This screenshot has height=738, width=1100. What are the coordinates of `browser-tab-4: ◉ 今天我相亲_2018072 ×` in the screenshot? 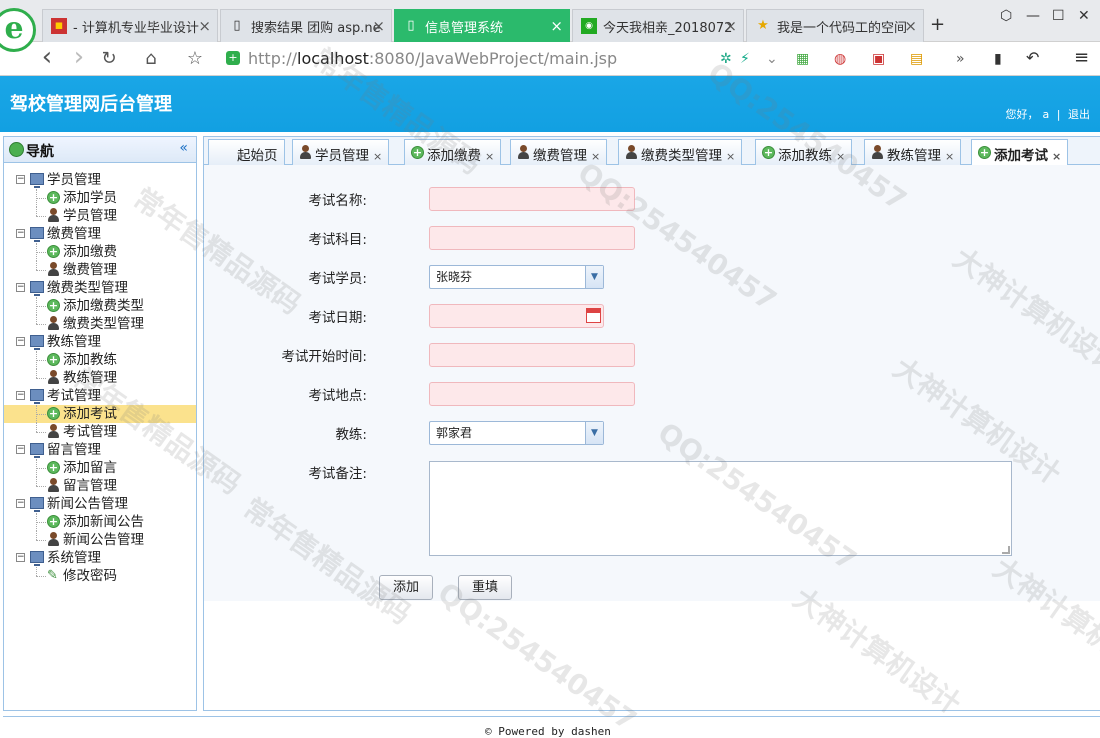 It's located at (658, 25).